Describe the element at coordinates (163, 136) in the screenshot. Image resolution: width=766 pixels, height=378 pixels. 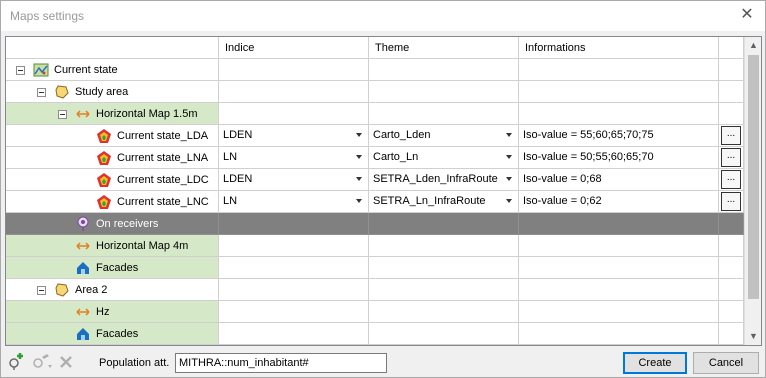
I see `tree-node-label: Current state_LDA` at that location.